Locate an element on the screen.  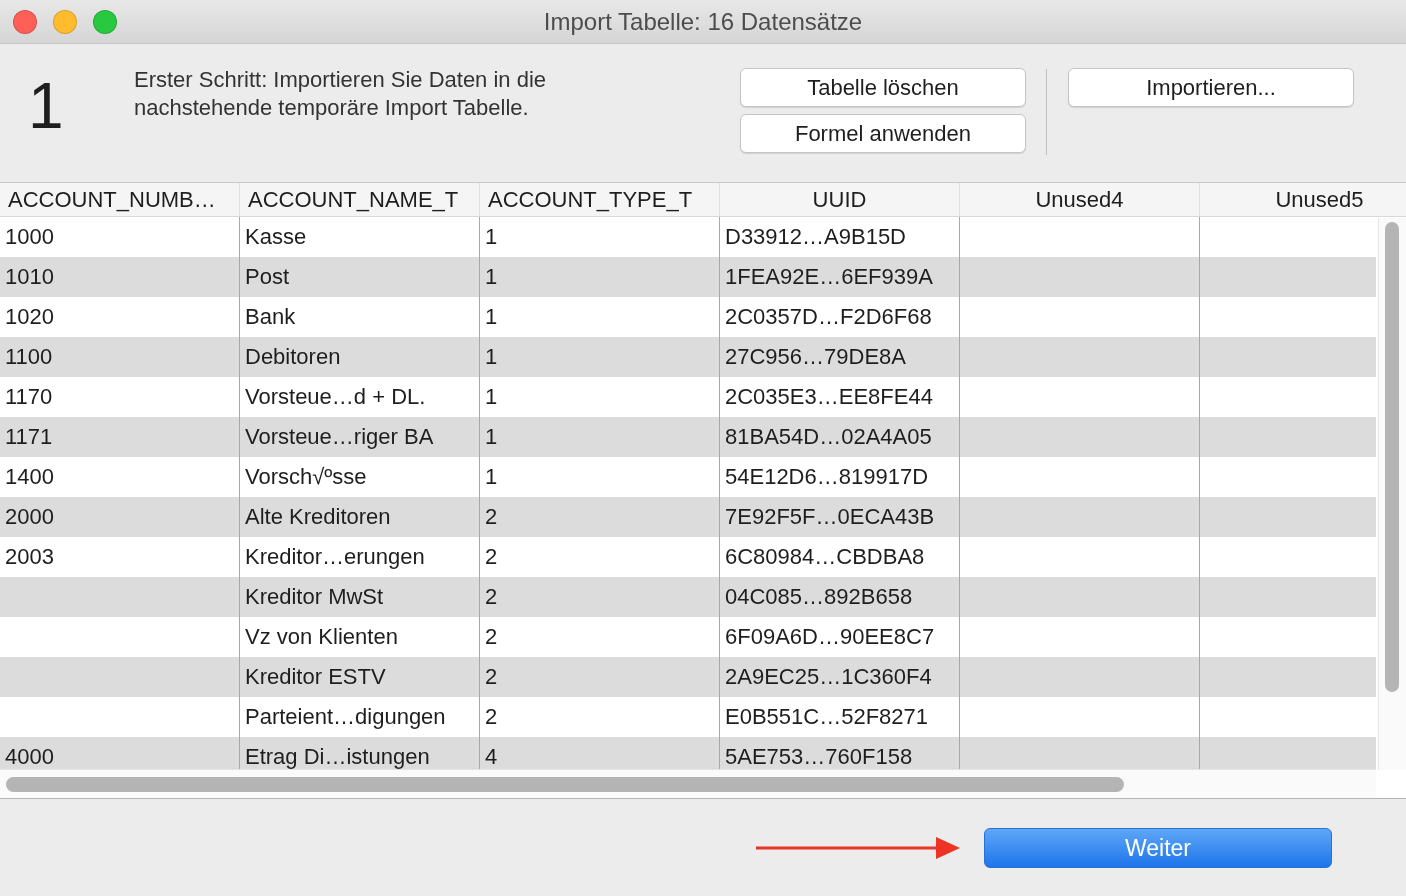
table-cell: Kreditor…erungen is located at coordinates (335, 556).